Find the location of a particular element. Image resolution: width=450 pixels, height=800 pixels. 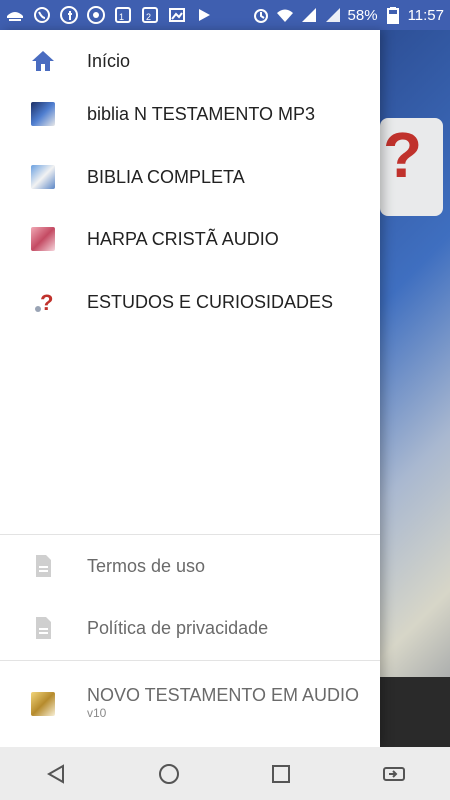

background-bottom-band is located at coordinates (415, 712).